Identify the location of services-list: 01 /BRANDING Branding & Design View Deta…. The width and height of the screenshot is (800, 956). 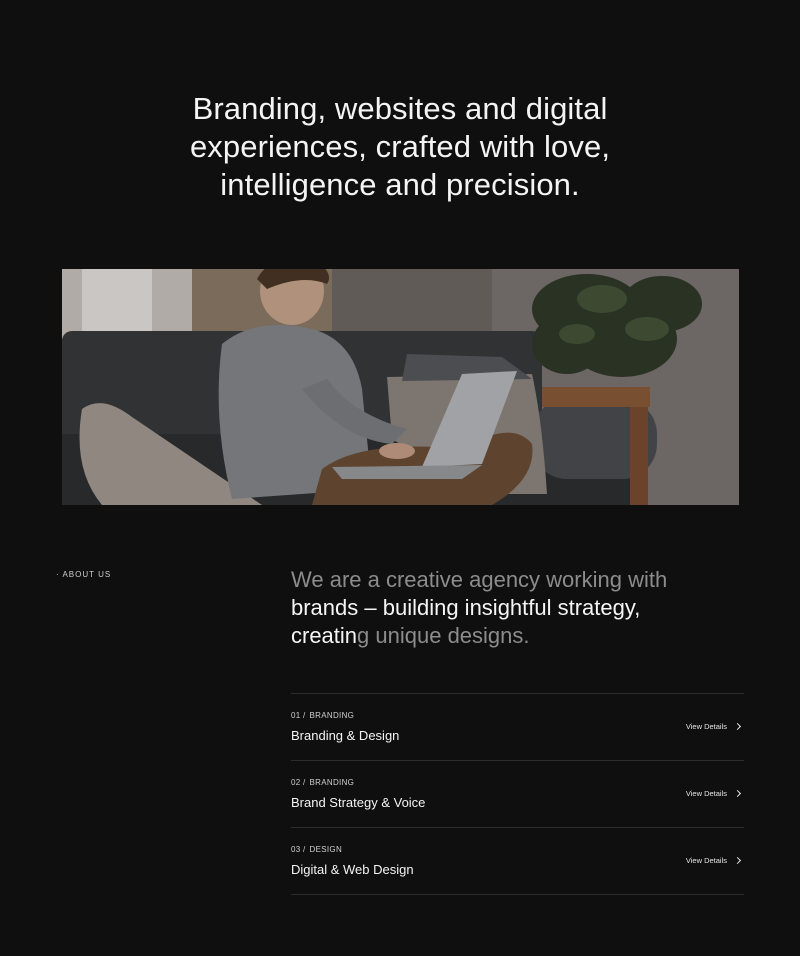
(517, 794).